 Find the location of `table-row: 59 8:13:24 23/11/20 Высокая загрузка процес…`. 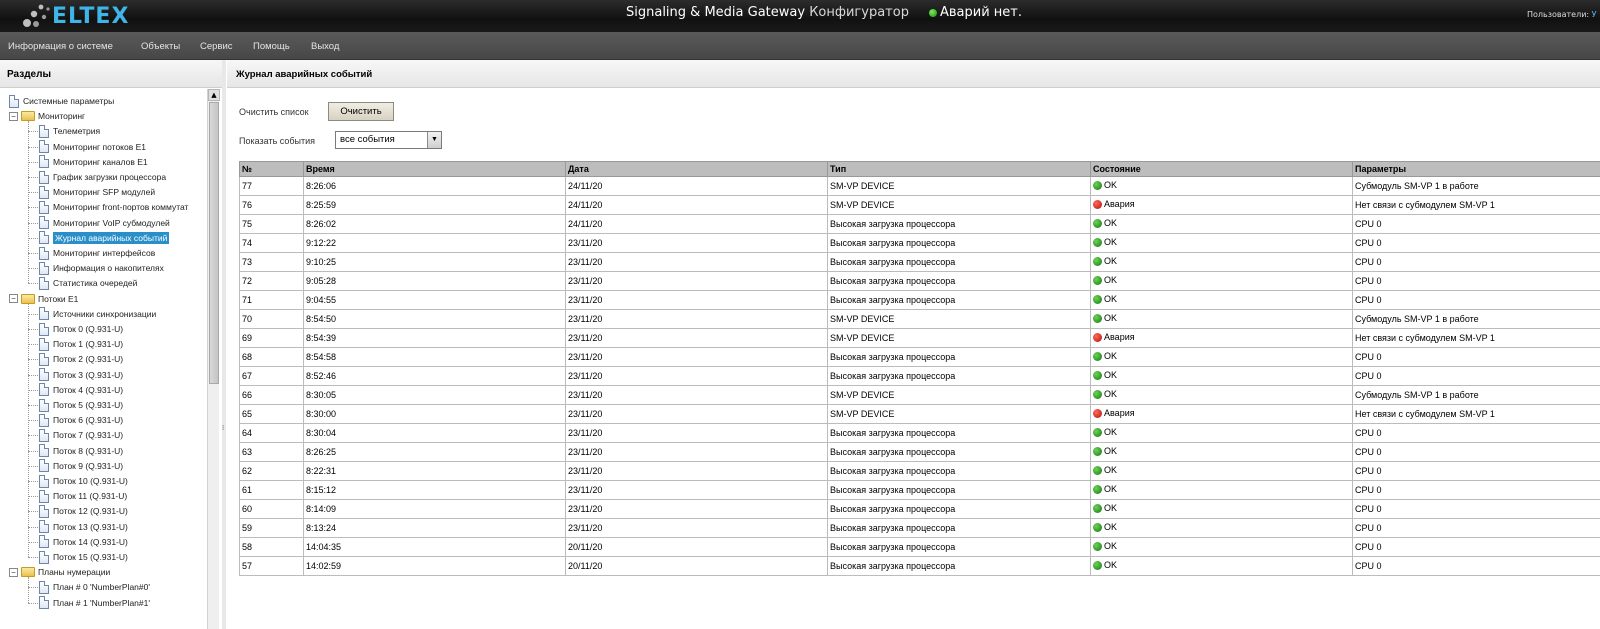

table-row: 59 8:13:24 23/11/20 Высокая загрузка процес… is located at coordinates (919, 528).